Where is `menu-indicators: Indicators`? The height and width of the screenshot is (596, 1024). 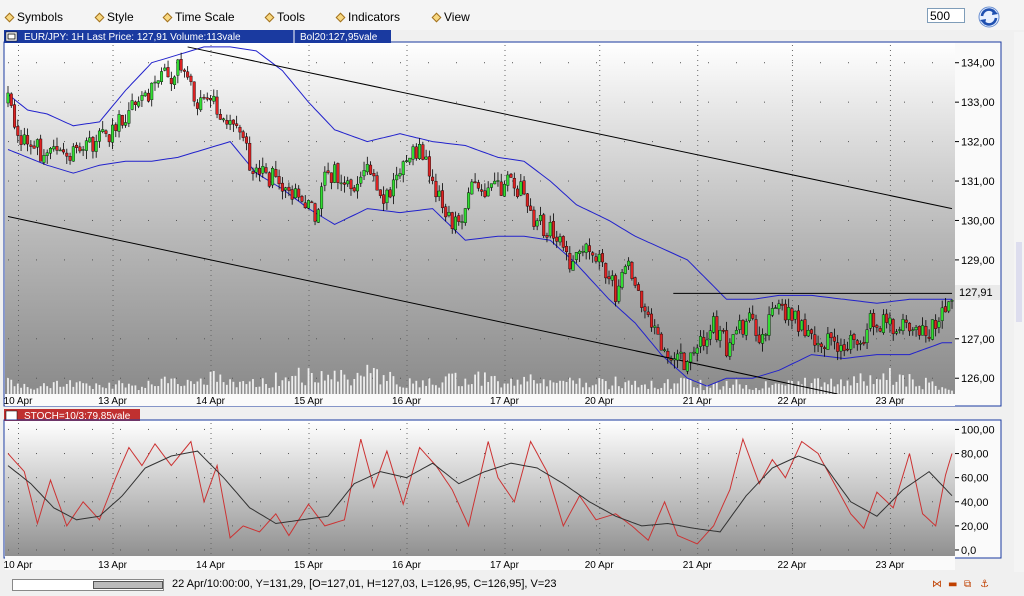
menu-indicators: Indicators is located at coordinates (368, 17).